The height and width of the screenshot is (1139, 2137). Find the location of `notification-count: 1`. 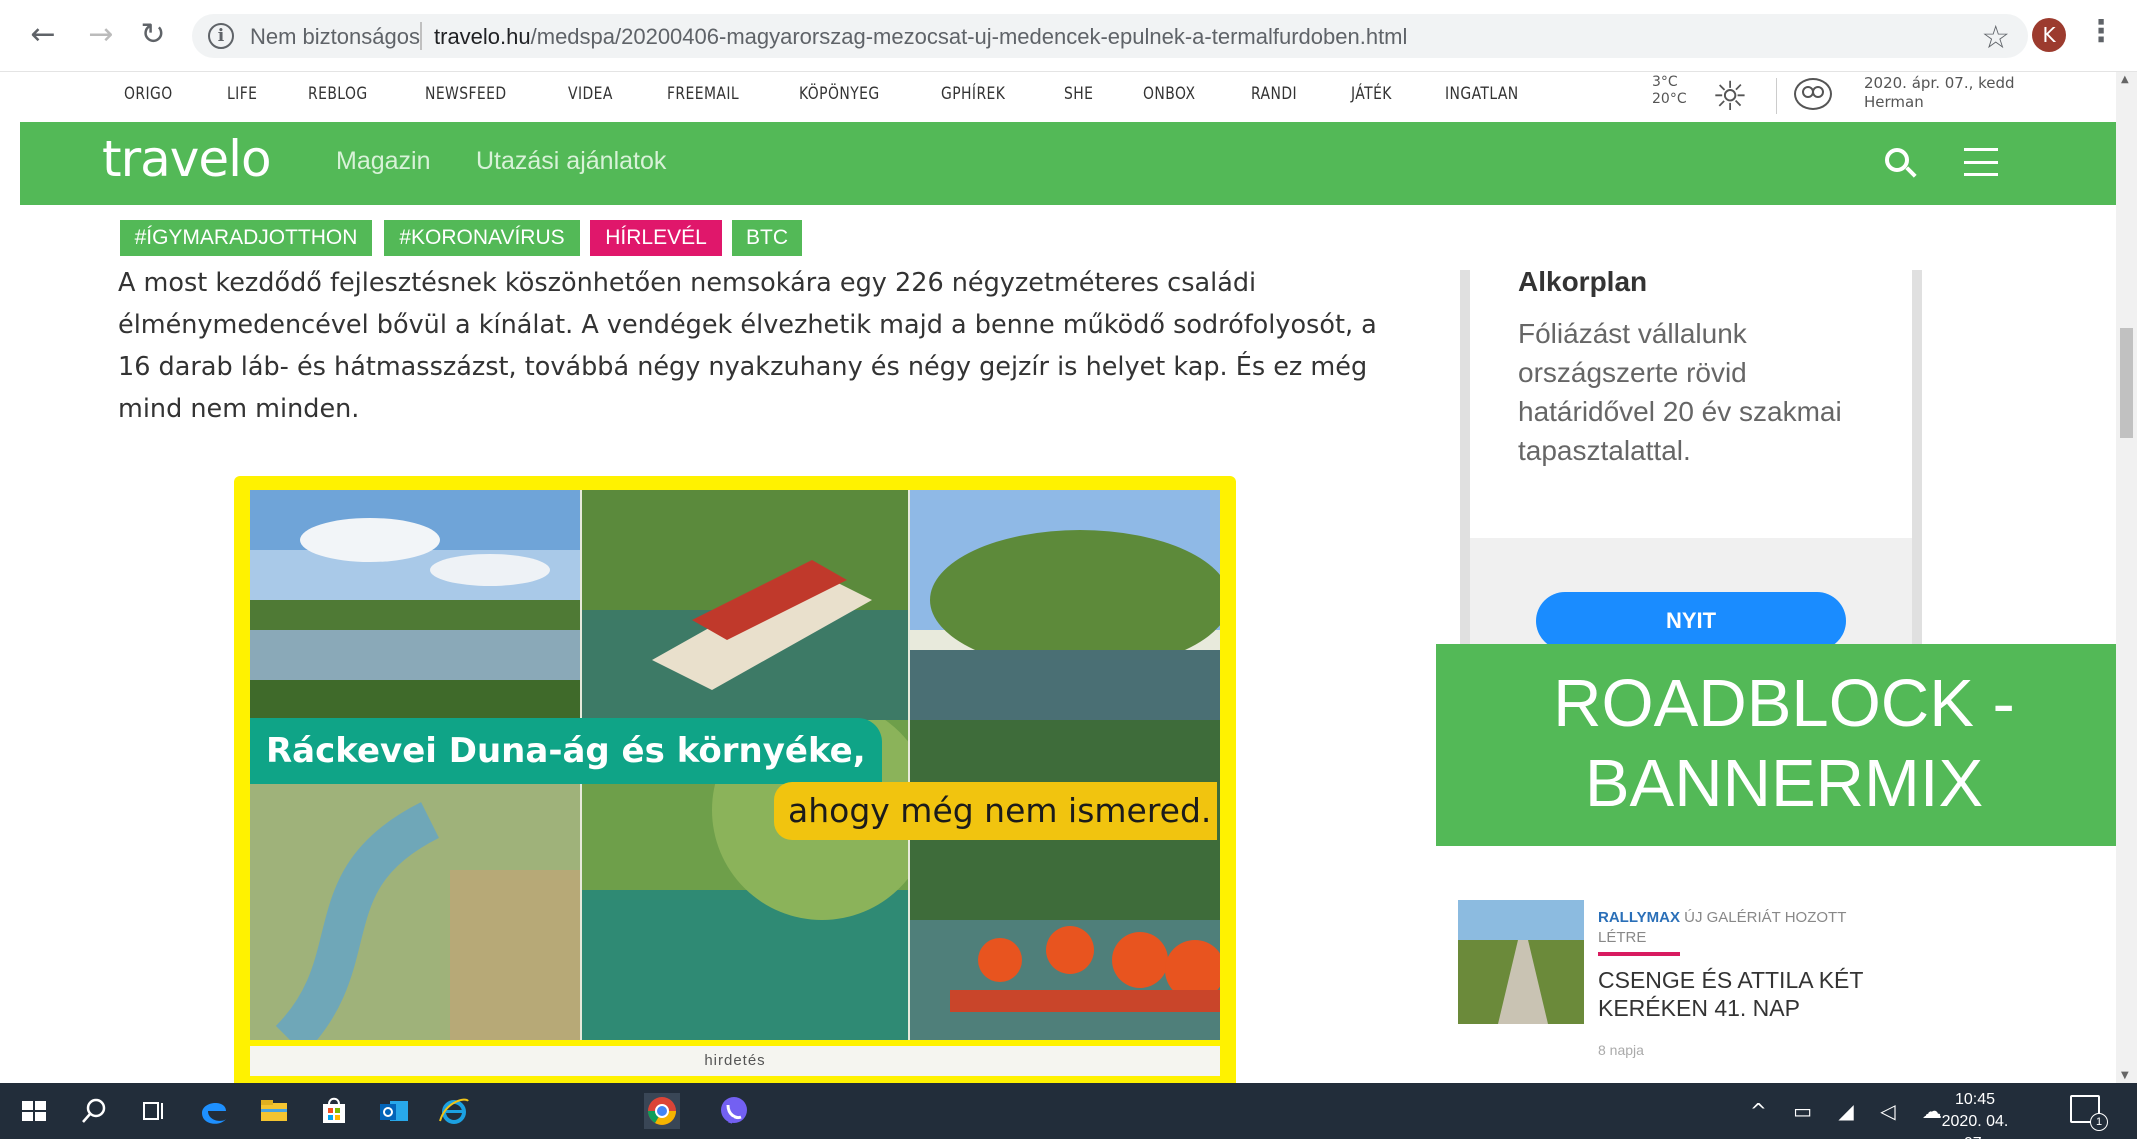

notification-count: 1 is located at coordinates (2099, 1122).